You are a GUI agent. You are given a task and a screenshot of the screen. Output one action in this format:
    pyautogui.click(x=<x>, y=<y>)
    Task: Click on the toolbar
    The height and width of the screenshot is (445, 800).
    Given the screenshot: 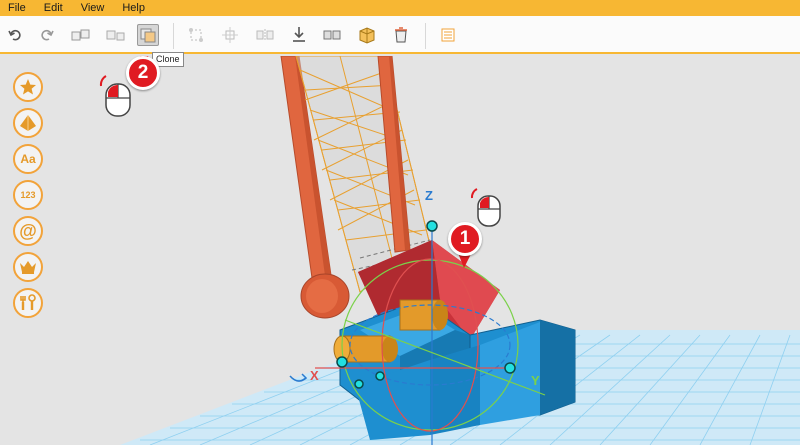 What is the action you would take?
    pyautogui.click(x=400, y=35)
    